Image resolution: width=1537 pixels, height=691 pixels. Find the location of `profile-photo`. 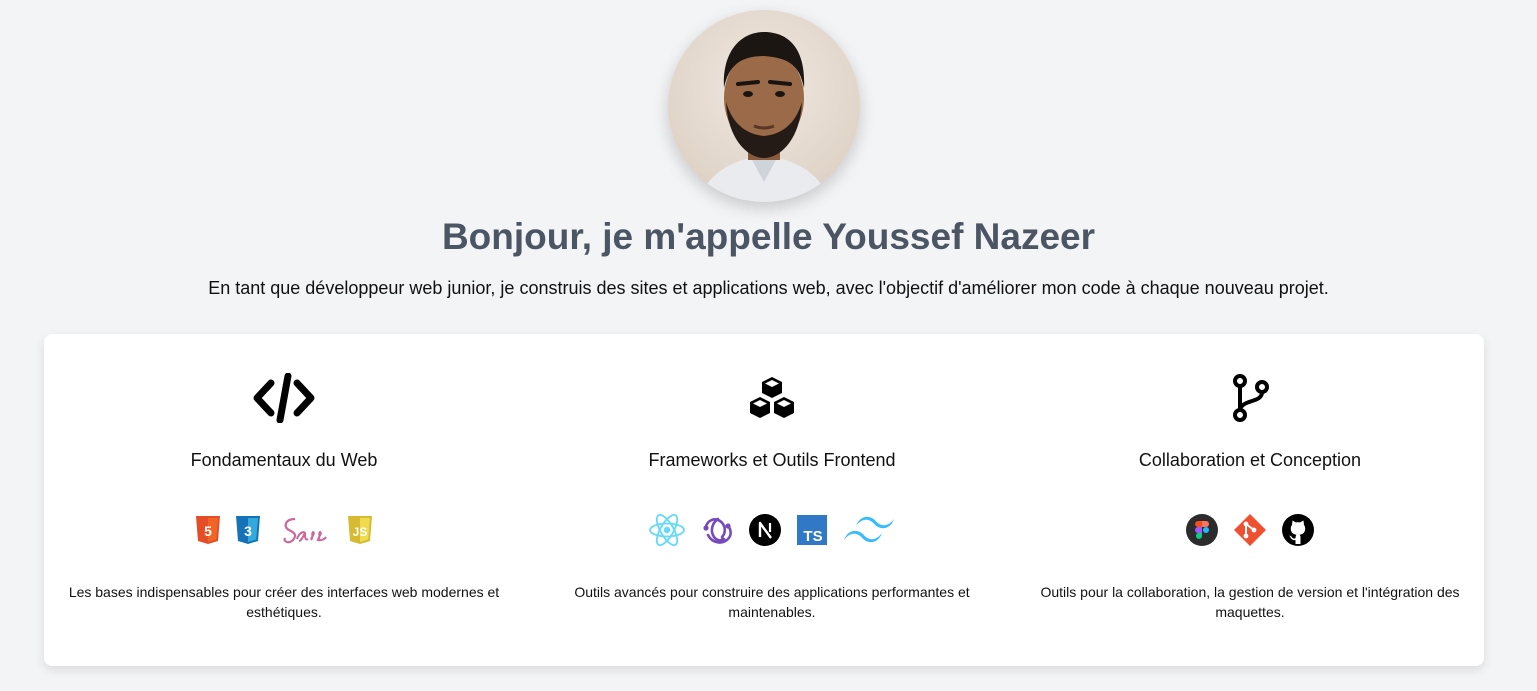

profile-photo is located at coordinates (764, 106).